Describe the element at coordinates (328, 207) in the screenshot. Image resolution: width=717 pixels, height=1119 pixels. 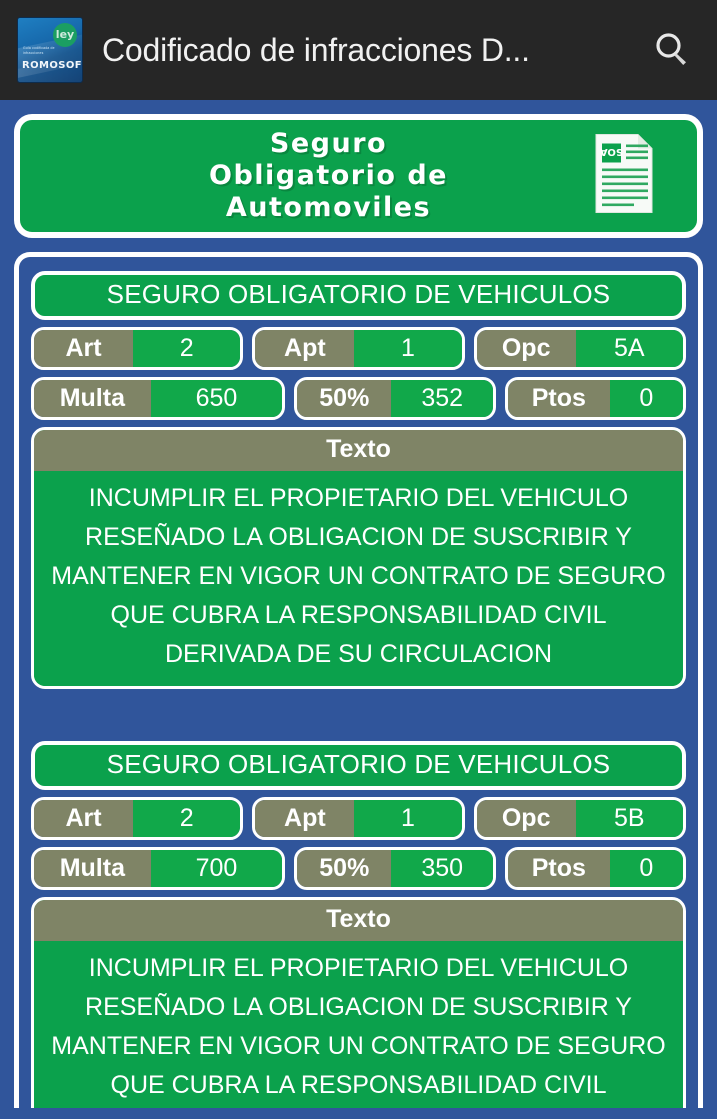
I see `banner-line-3: Automoviles` at that location.